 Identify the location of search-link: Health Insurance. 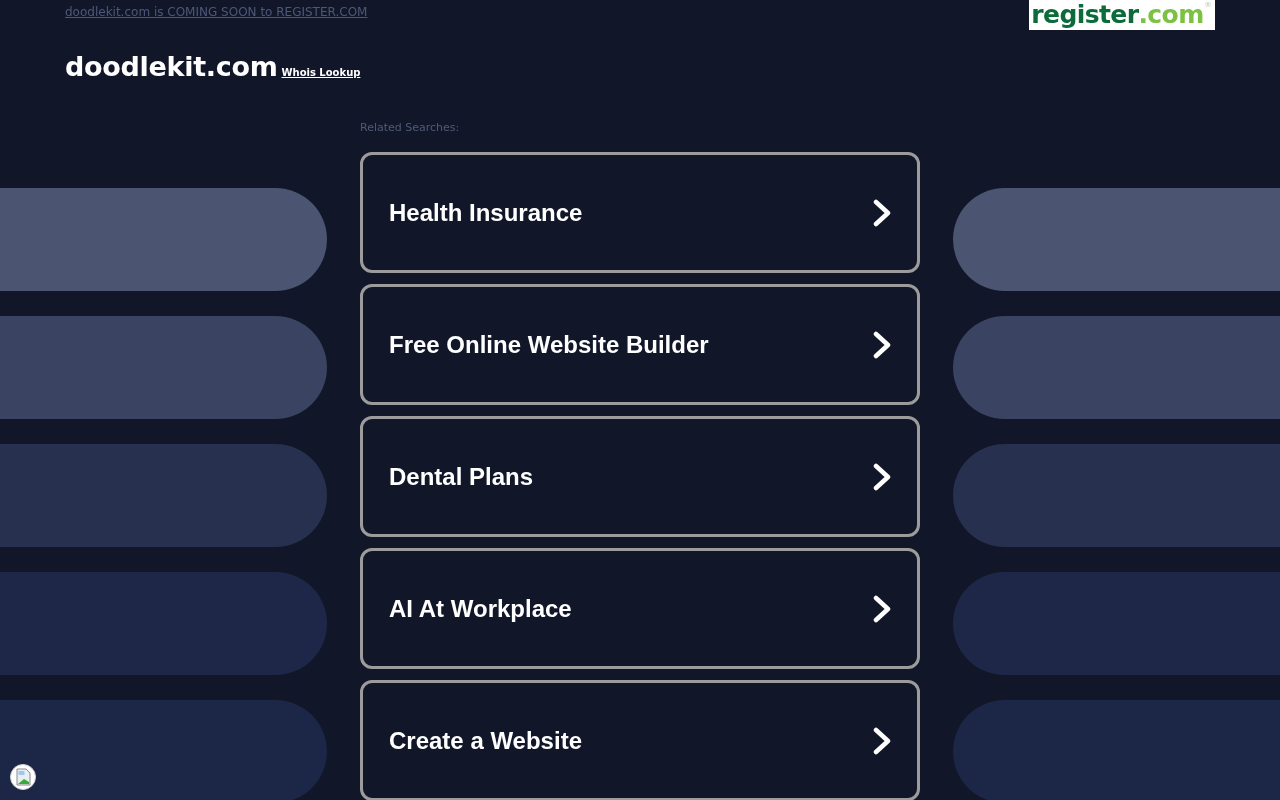
(640, 212).